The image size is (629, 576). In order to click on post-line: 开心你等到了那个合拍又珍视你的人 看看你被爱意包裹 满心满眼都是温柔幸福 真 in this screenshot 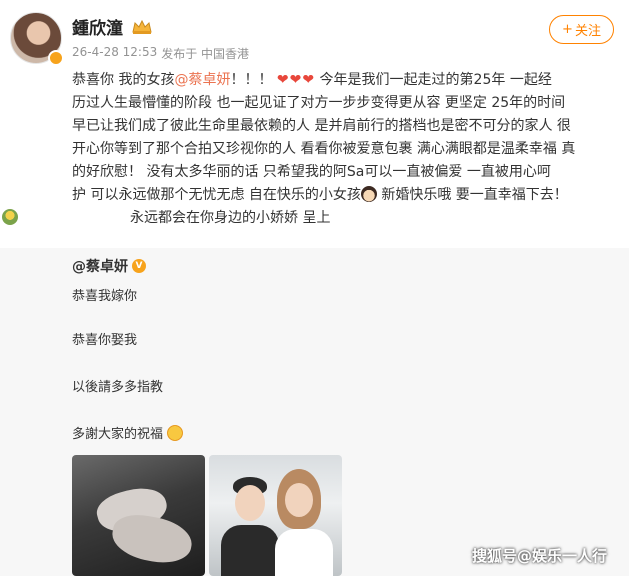, I will do `click(324, 149)`.